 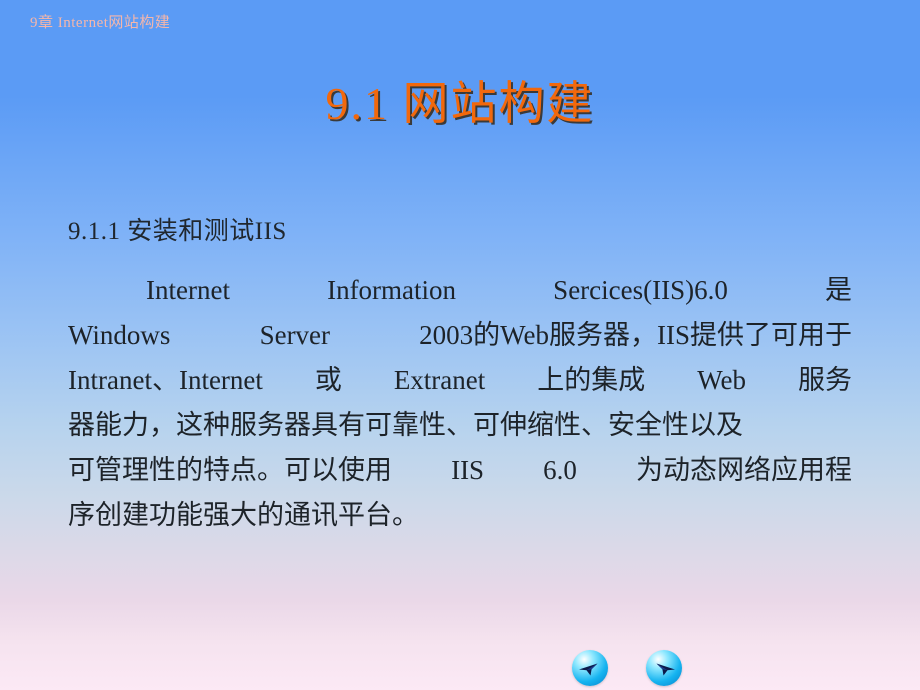 I want to click on body-line-segment: 为动态网络应用程, so click(x=743, y=470).